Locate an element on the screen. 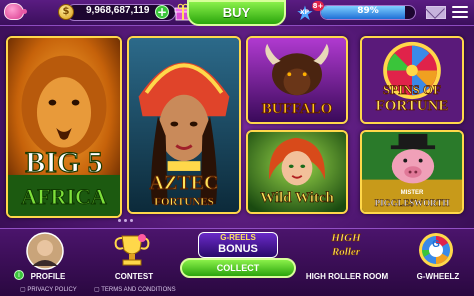 The width and height of the screenshot is (474, 296). game-tile-aztec-fortunes: AZTEC FORTUNES is located at coordinates (184, 125).